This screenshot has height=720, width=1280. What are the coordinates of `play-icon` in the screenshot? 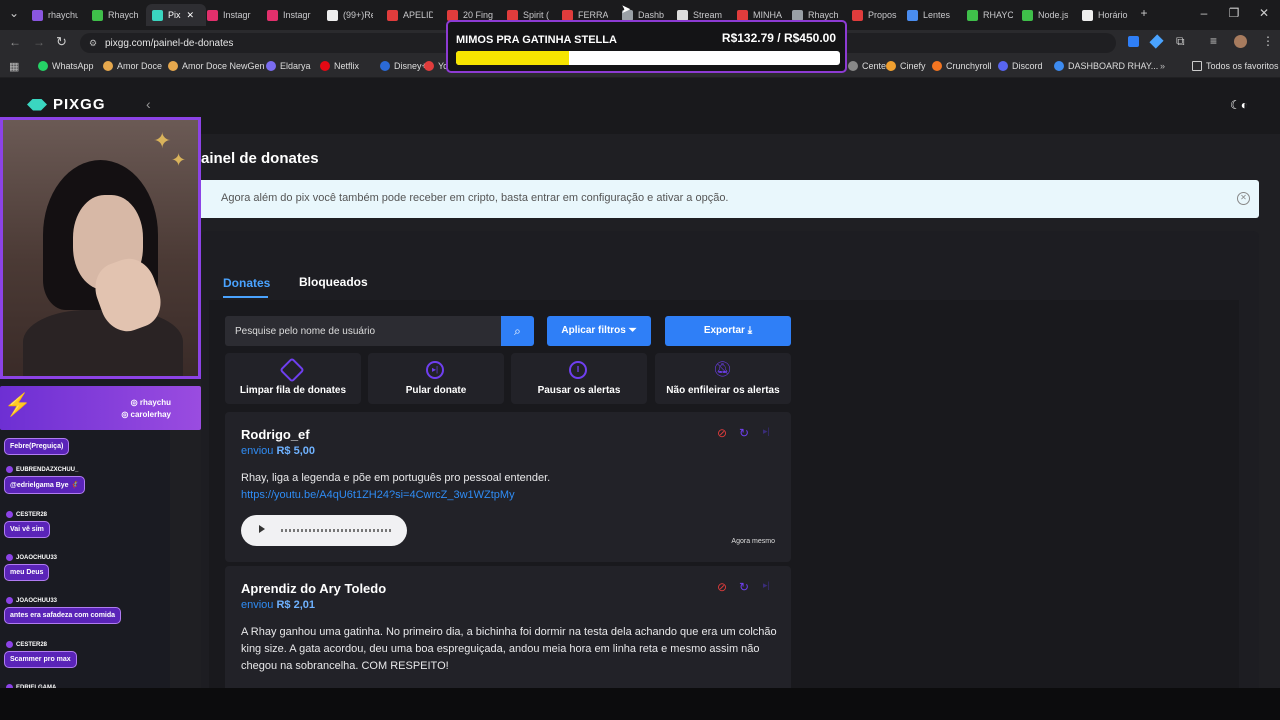 It's located at (262, 529).